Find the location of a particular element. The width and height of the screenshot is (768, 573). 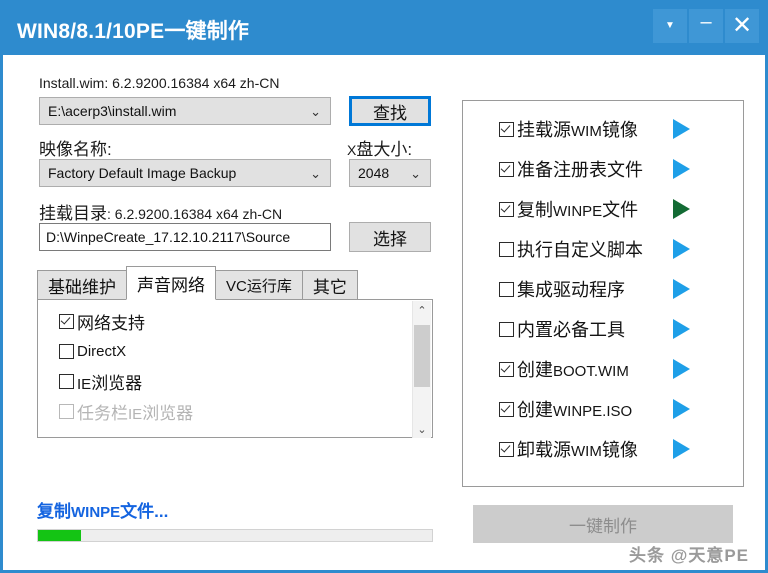

image-name-label-text: 映像名称: is located at coordinates (75, 149).